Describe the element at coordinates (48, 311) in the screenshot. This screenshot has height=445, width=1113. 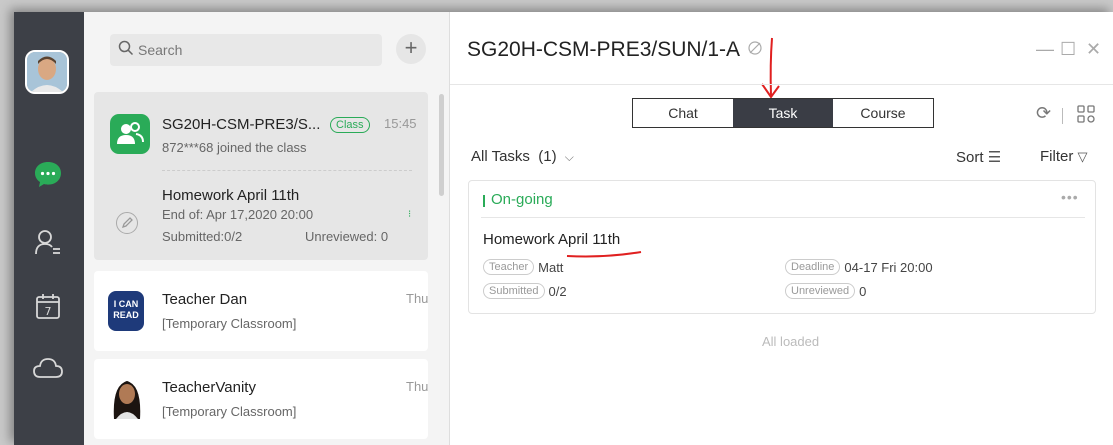
I see `calendar-day: 7` at that location.